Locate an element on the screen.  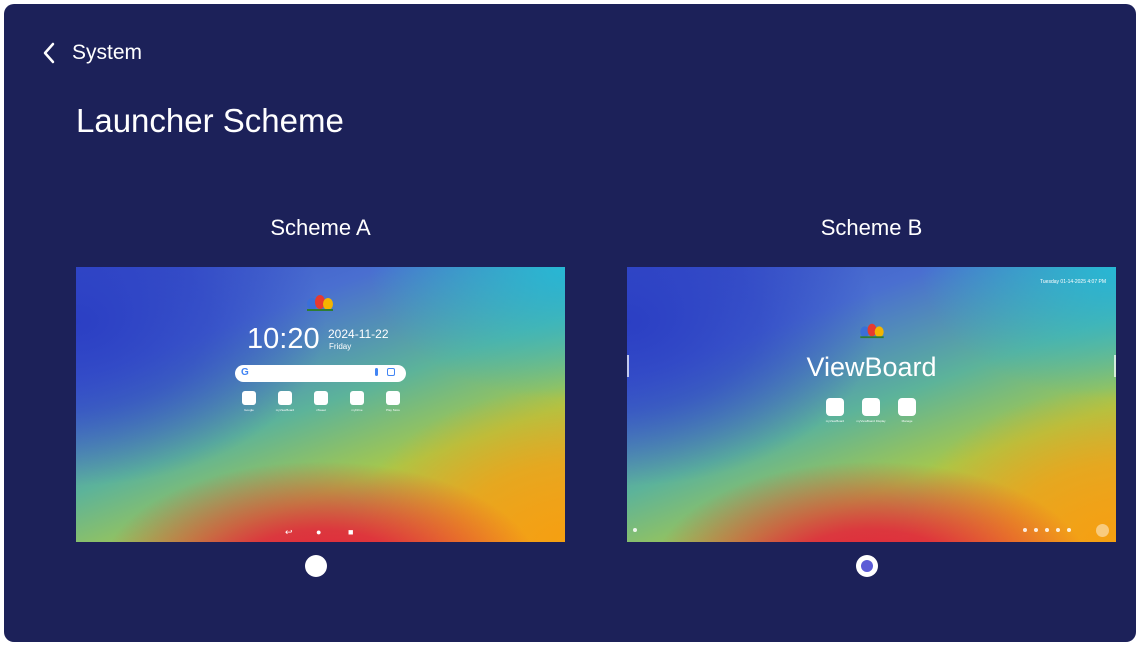
mic-icon is located at coordinates (376, 372).